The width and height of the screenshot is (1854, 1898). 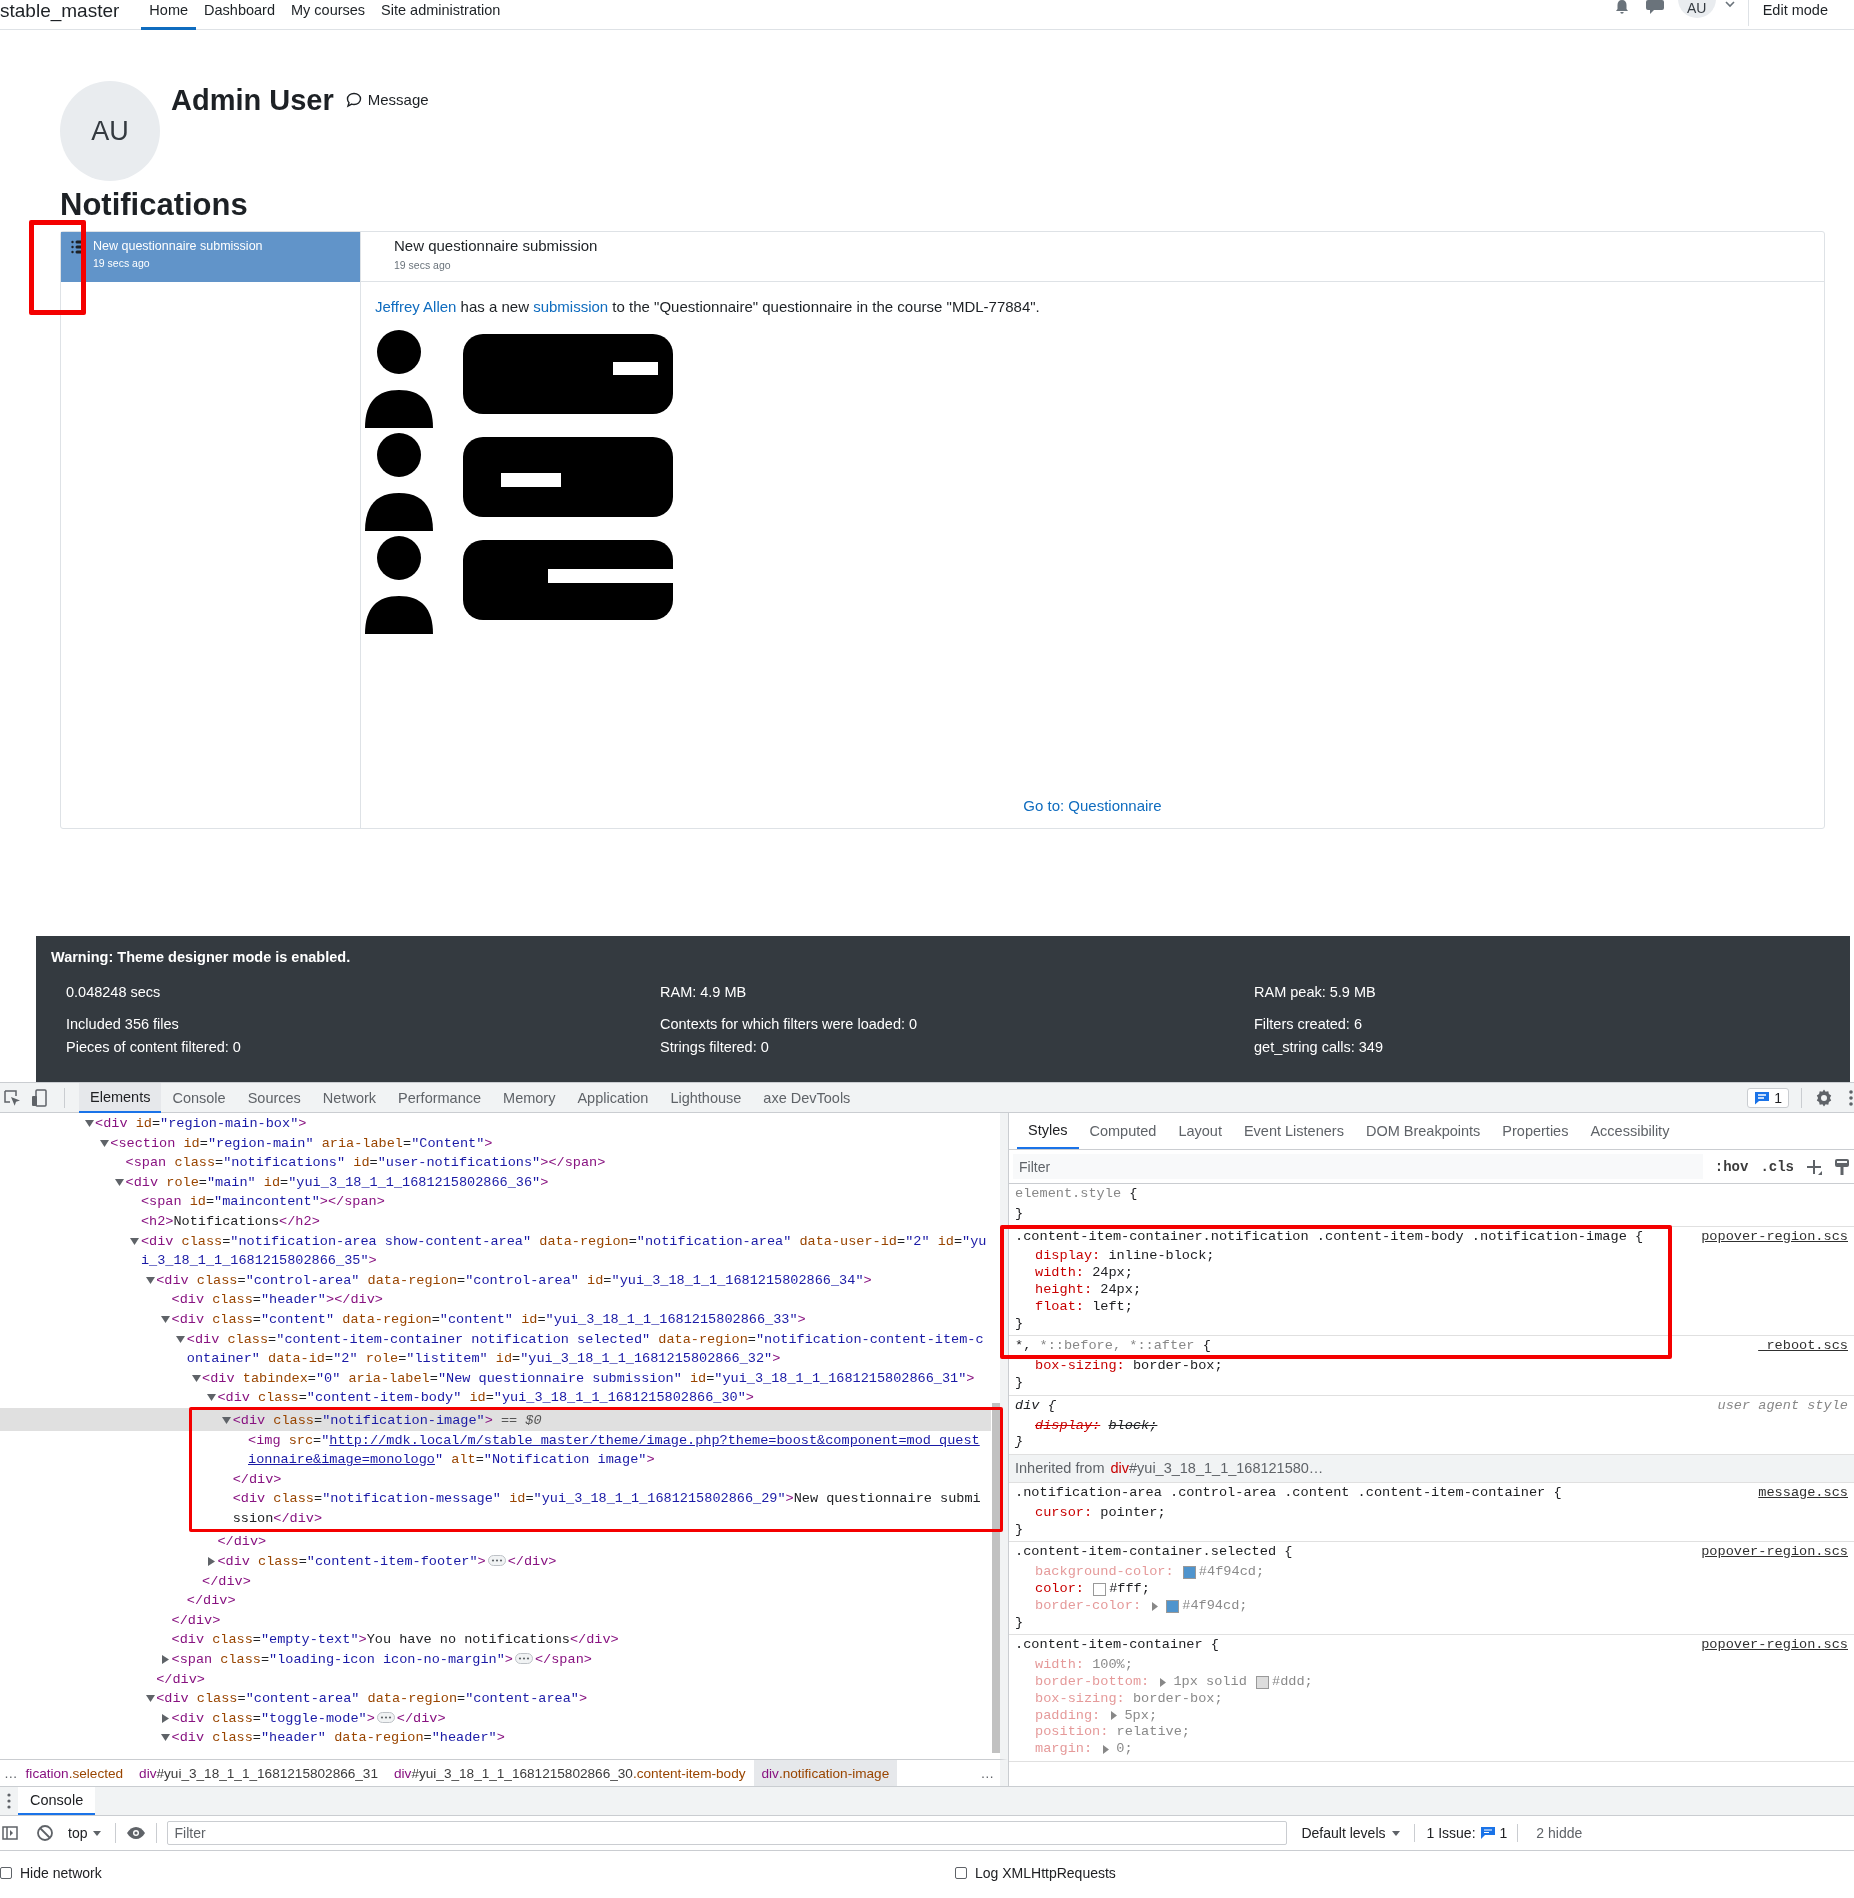 I want to click on issues-button: 1, so click(x=1768, y=1097).